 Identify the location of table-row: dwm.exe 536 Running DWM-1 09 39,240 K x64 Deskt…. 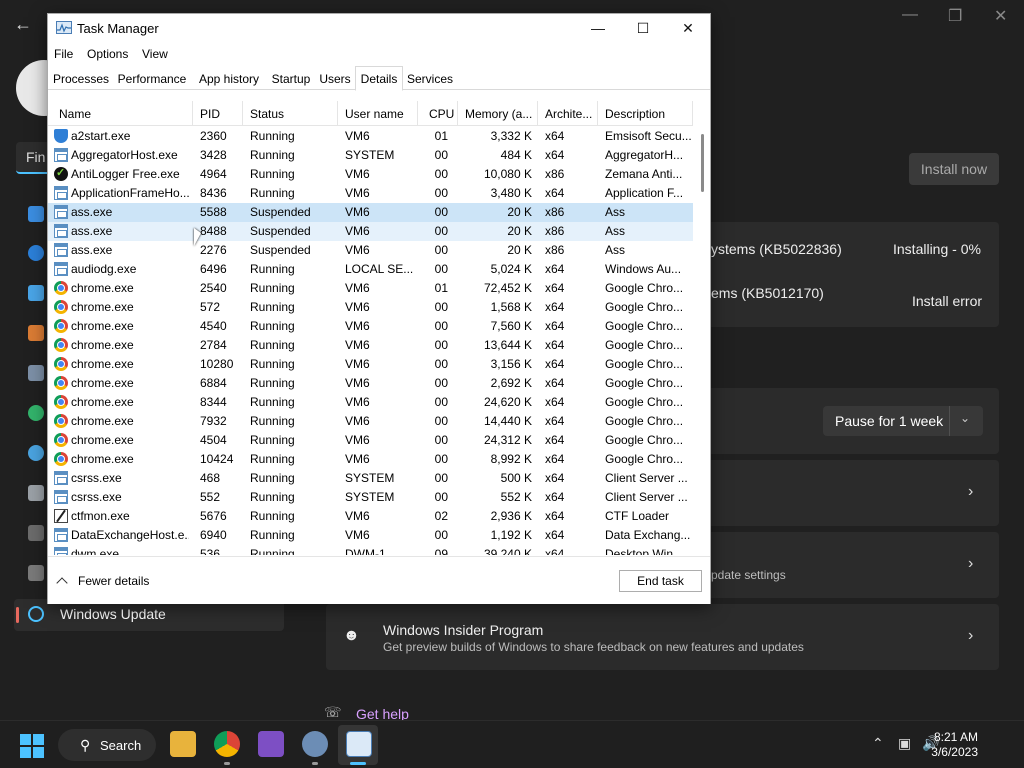
(370, 550).